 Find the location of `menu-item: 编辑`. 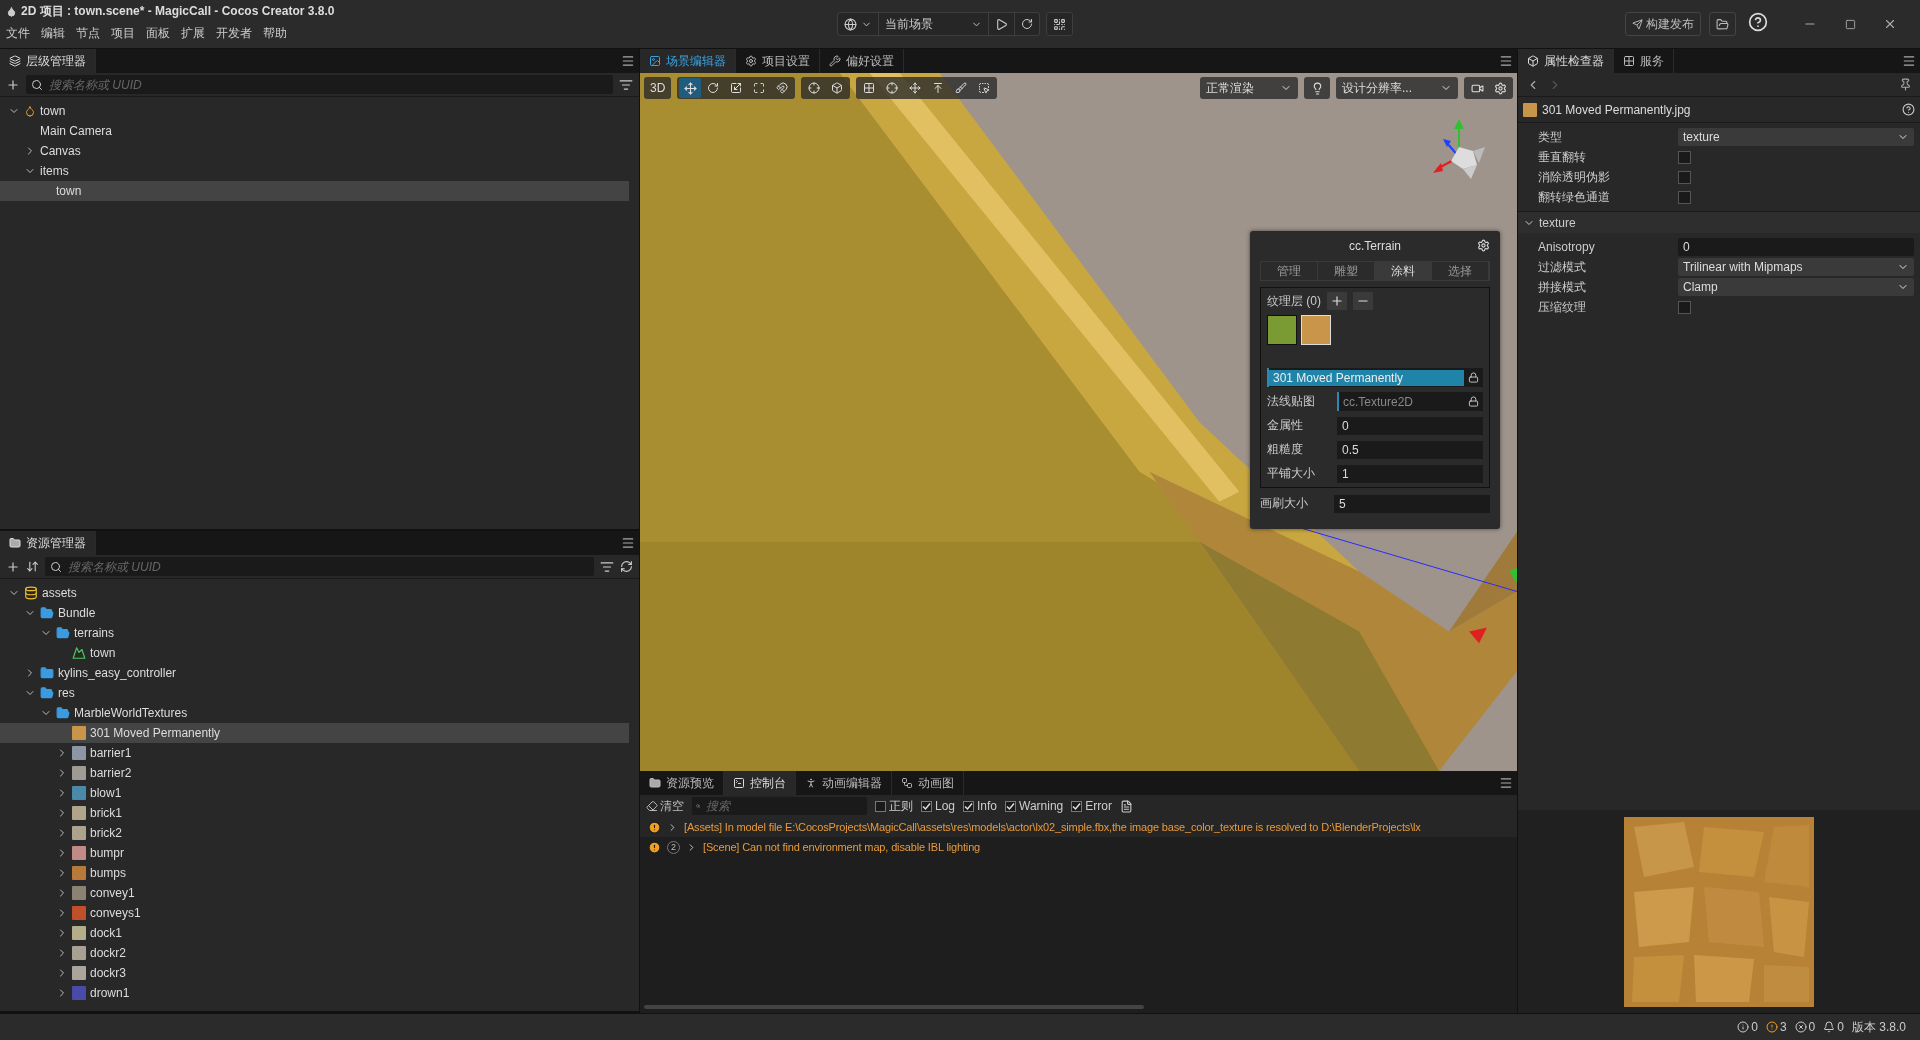

menu-item: 编辑 is located at coordinates (53, 33).